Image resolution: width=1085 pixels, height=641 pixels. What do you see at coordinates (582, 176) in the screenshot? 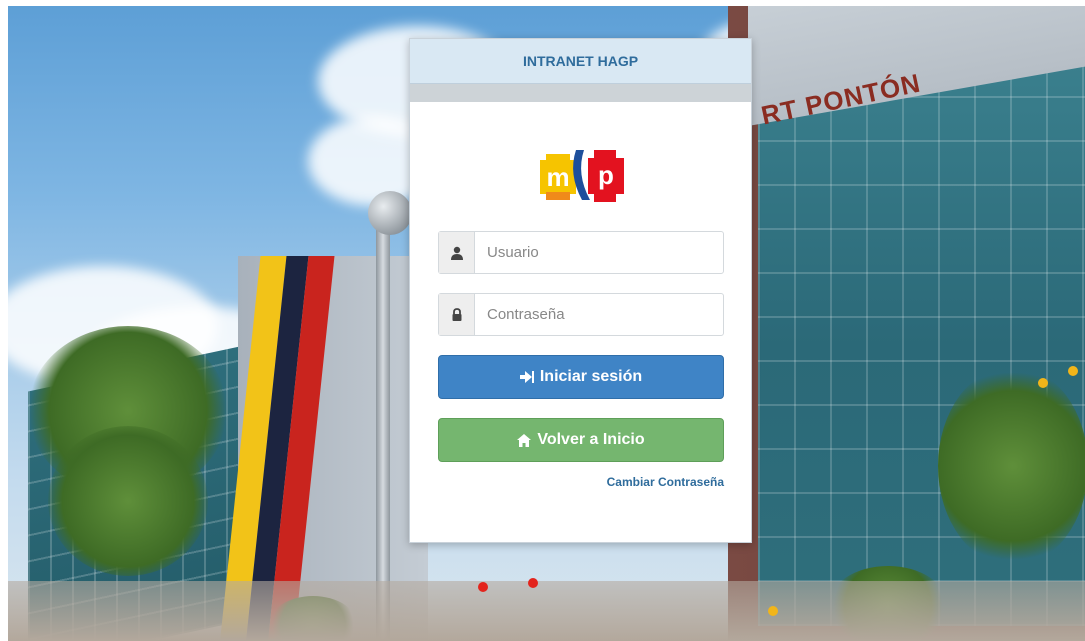
I see `msp-logo: m p` at bounding box center [582, 176].